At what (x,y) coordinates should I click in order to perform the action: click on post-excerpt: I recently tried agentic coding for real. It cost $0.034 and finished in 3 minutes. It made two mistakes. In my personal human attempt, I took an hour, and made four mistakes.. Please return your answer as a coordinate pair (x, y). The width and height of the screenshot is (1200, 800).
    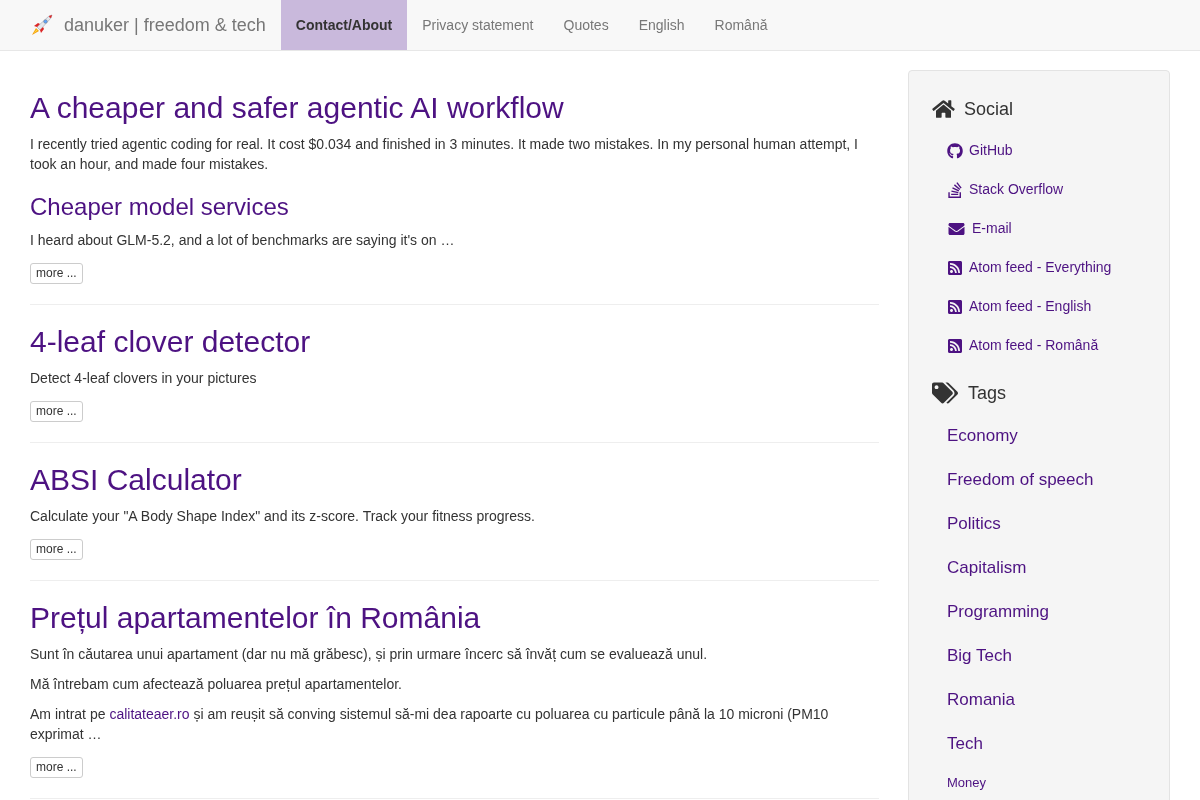
    Looking at the image, I should click on (444, 154).